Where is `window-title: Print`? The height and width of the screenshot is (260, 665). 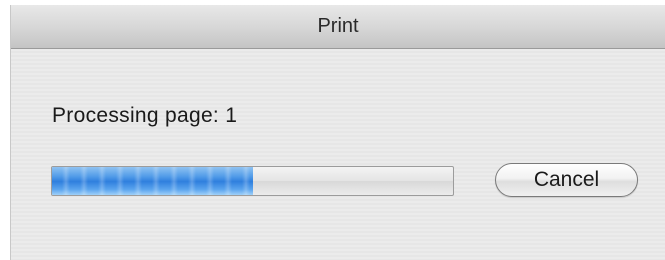 window-title: Print is located at coordinates (338, 26).